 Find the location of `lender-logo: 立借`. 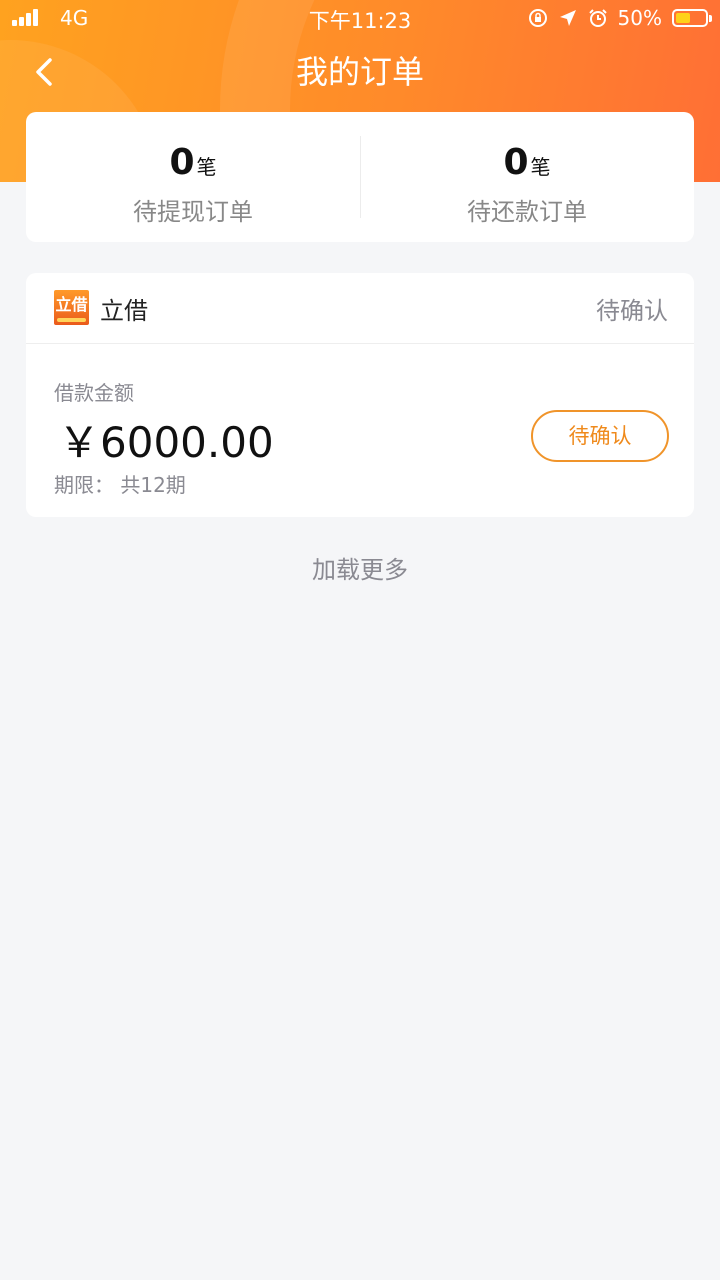

lender-logo: 立借 is located at coordinates (71, 307).